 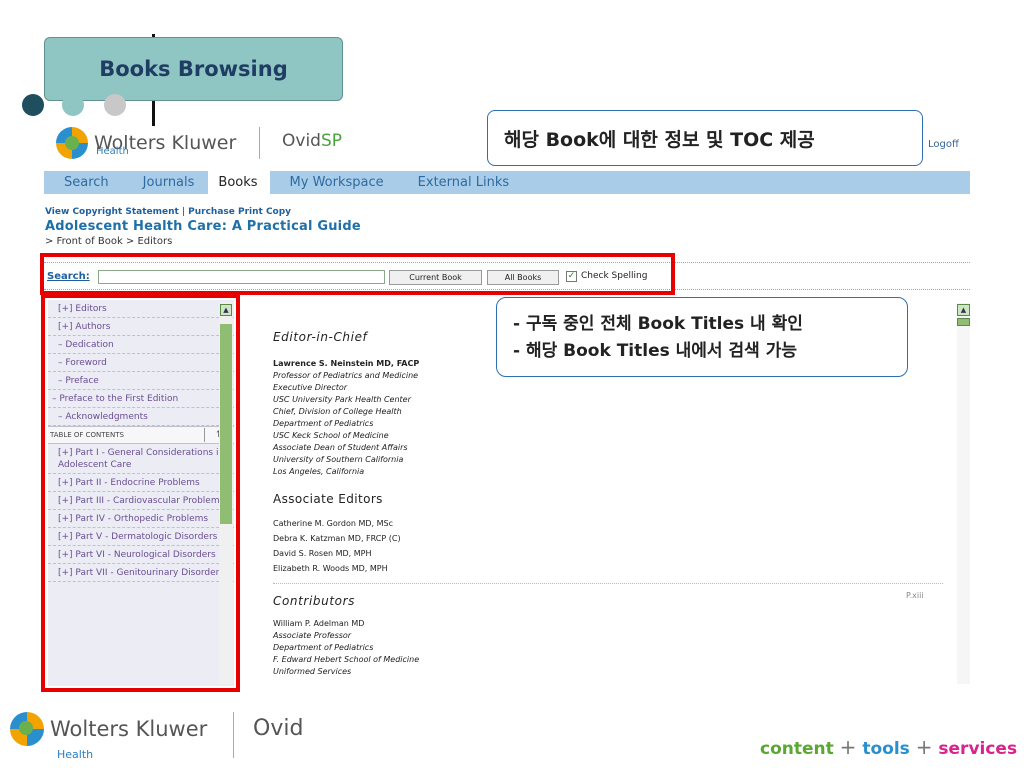 I want to click on associate-editor: David S. Rosen MD, MPH, so click(x=322, y=553).